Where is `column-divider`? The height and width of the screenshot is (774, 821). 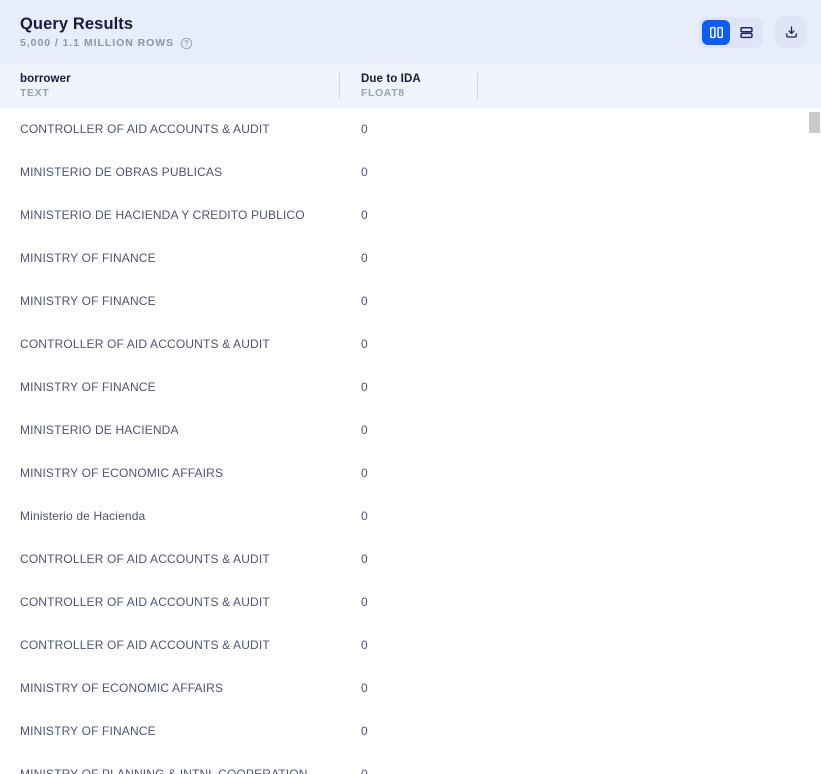
column-divider is located at coordinates (477, 86).